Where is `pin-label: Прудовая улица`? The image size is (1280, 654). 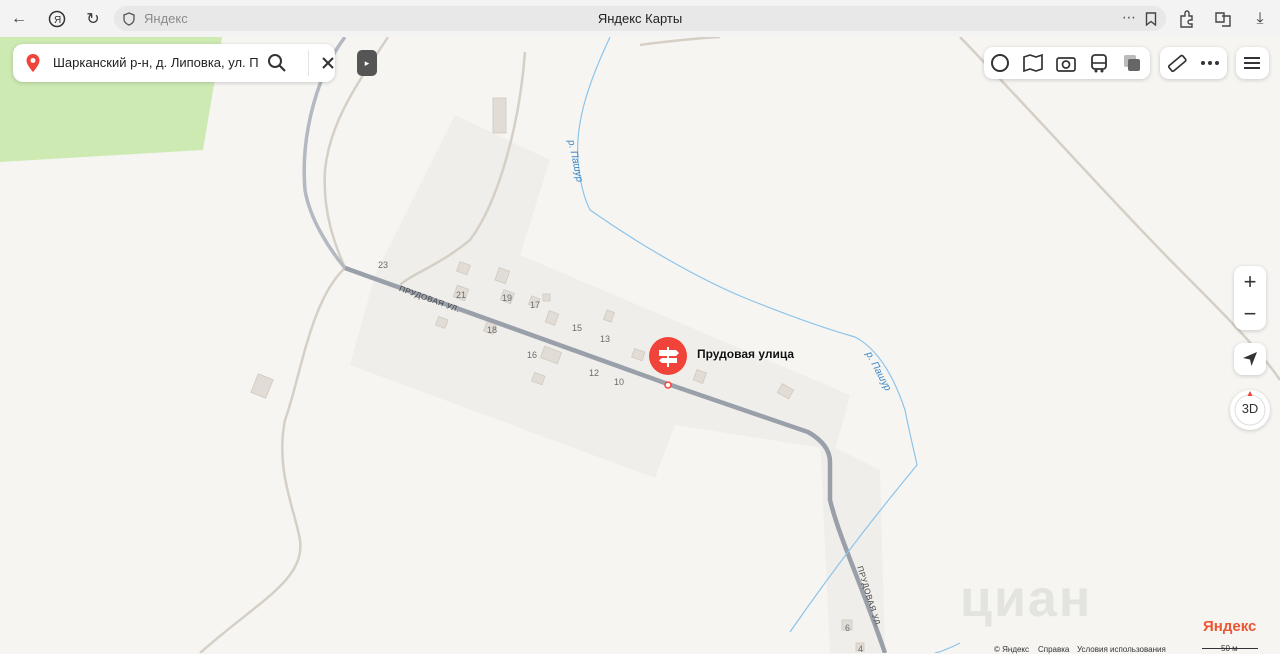
pin-label: Прудовая улица is located at coordinates (745, 354).